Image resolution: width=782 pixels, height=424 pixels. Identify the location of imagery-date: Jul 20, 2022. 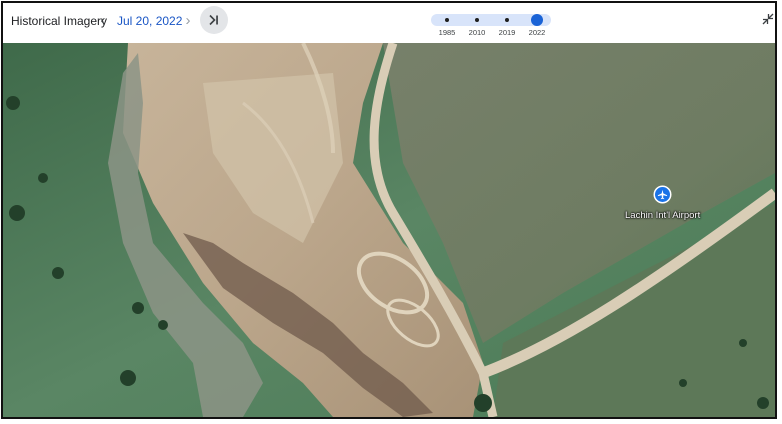
(149, 21).